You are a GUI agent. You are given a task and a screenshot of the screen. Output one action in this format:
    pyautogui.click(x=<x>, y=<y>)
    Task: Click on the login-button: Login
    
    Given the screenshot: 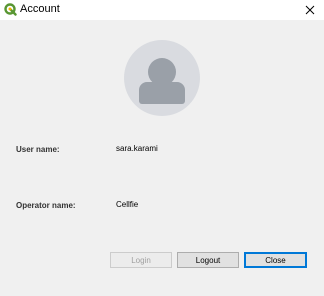 What is the action you would take?
    pyautogui.click(x=141, y=260)
    